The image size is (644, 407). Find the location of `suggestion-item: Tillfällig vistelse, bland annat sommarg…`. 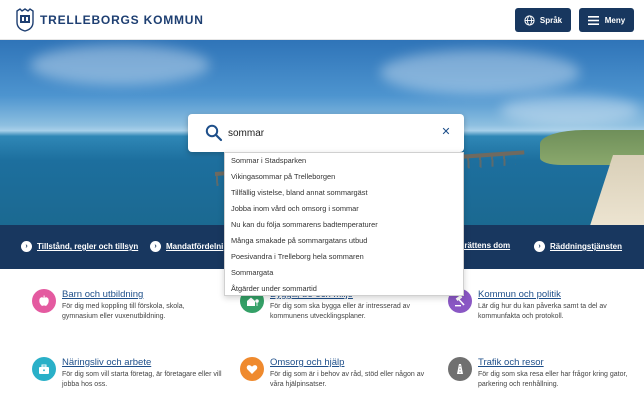

suggestion-item: Tillfällig vistelse, bland annat sommarg… is located at coordinates (344, 193).